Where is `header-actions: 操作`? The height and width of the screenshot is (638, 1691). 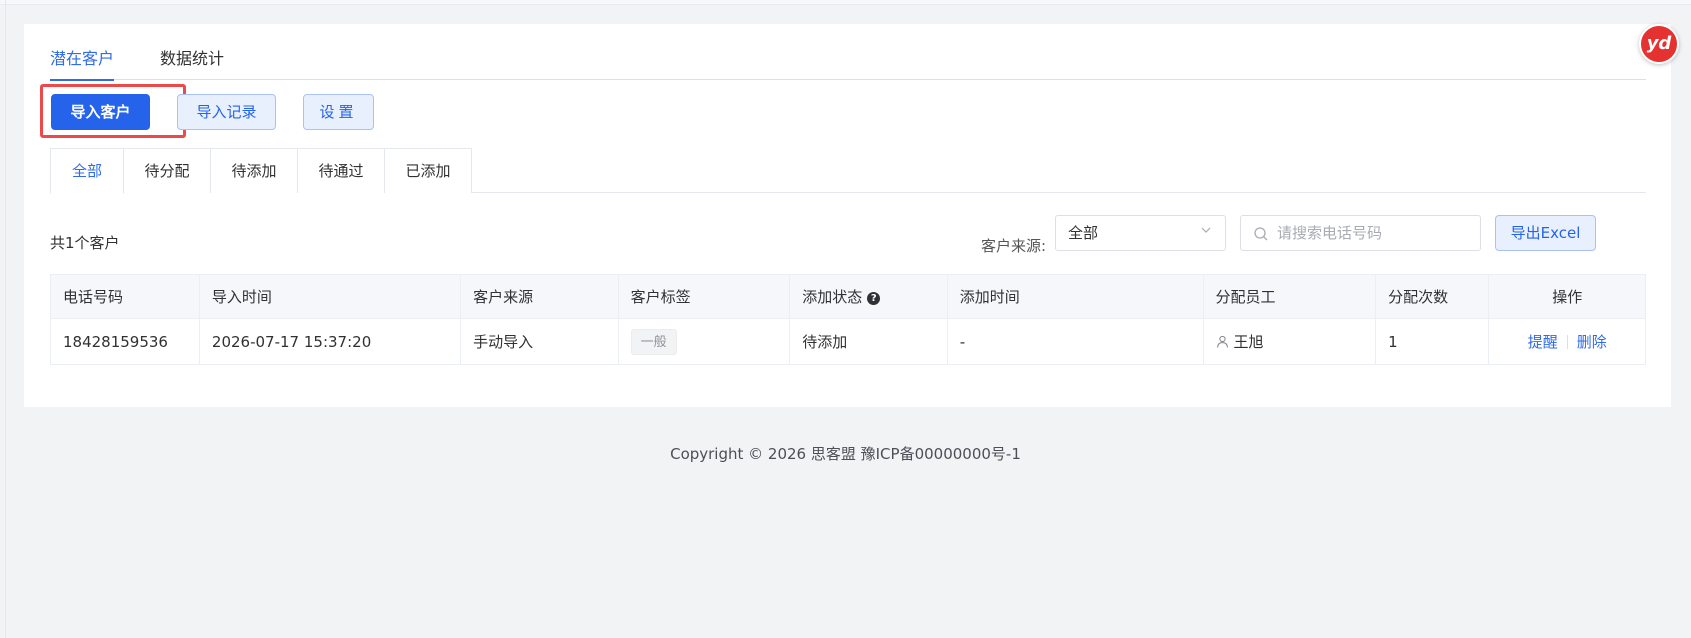 header-actions: 操作 is located at coordinates (1567, 296).